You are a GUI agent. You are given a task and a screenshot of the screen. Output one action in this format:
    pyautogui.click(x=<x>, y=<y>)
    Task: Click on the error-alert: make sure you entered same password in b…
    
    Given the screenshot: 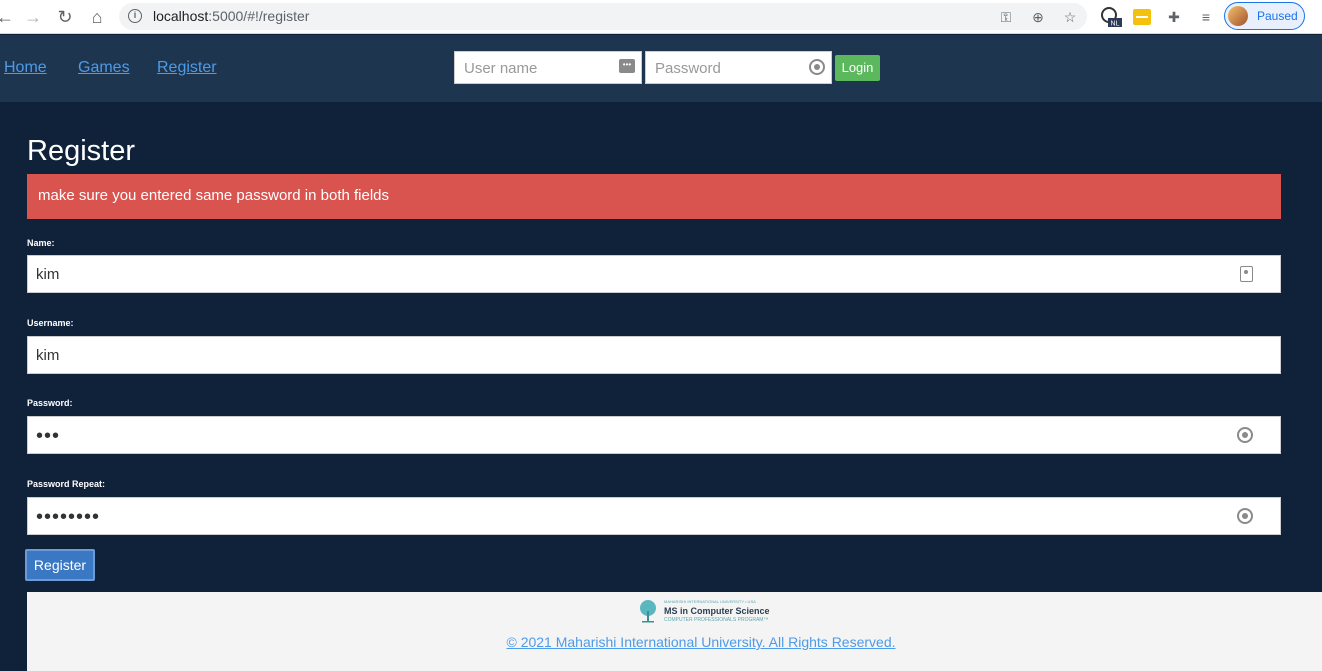 What is the action you would take?
    pyautogui.click(x=654, y=196)
    